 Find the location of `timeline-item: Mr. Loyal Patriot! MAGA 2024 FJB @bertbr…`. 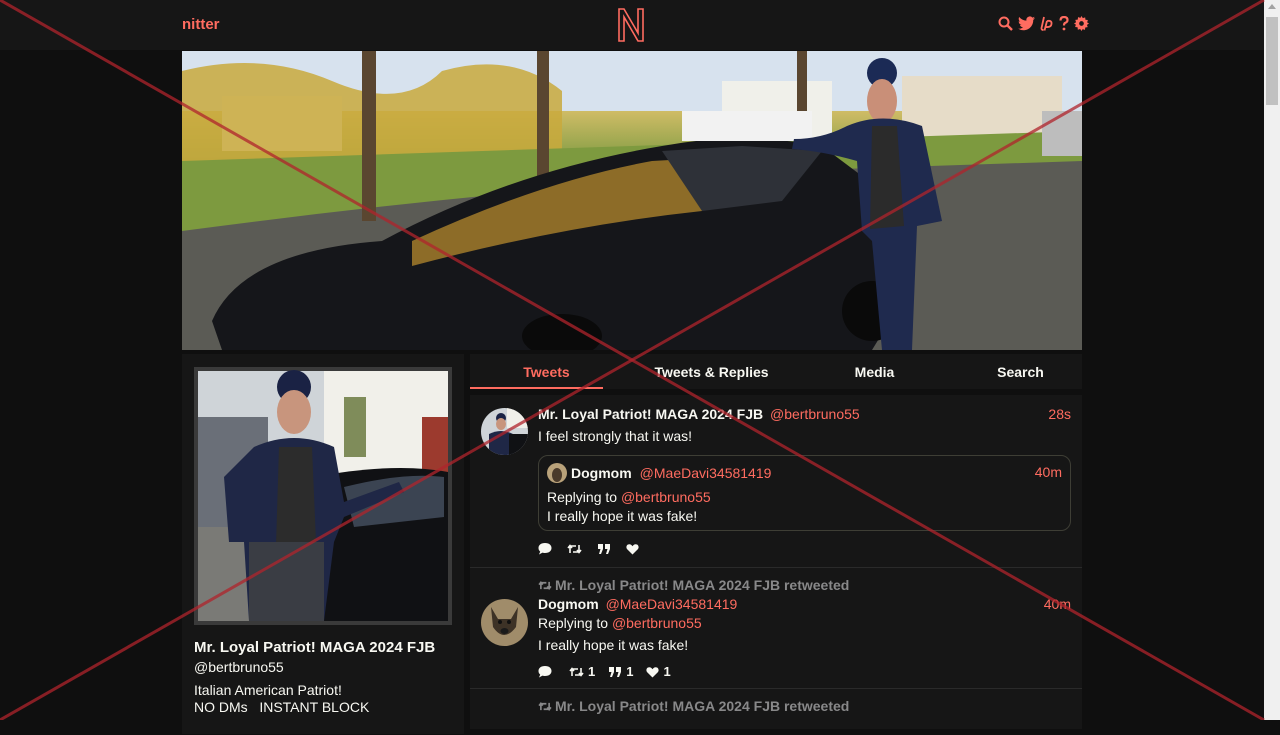

timeline-item: Mr. Loyal Patriot! MAGA 2024 FJB @bertbr… is located at coordinates (776, 481).